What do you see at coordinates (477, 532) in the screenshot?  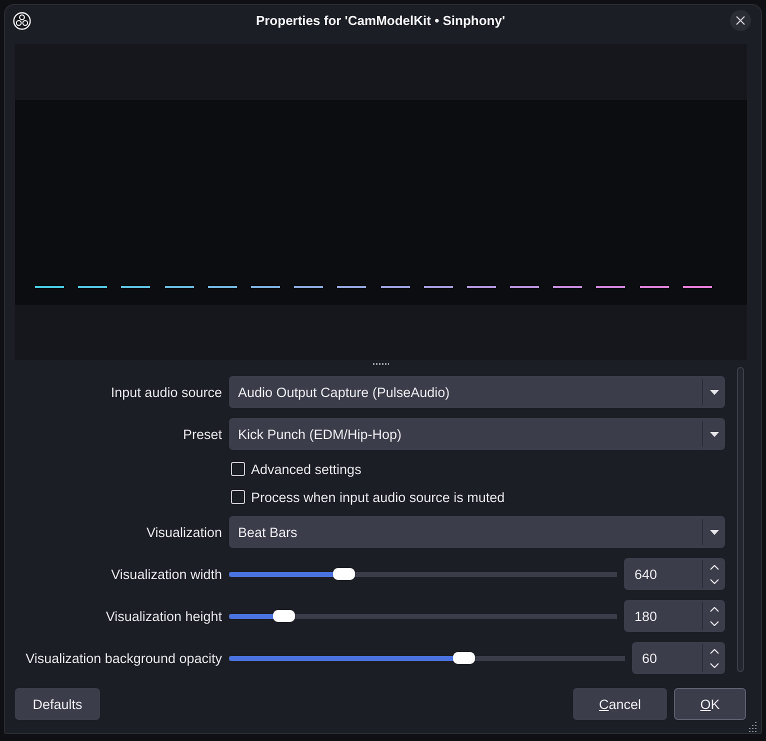 I see `dropdown: Beat Bars` at bounding box center [477, 532].